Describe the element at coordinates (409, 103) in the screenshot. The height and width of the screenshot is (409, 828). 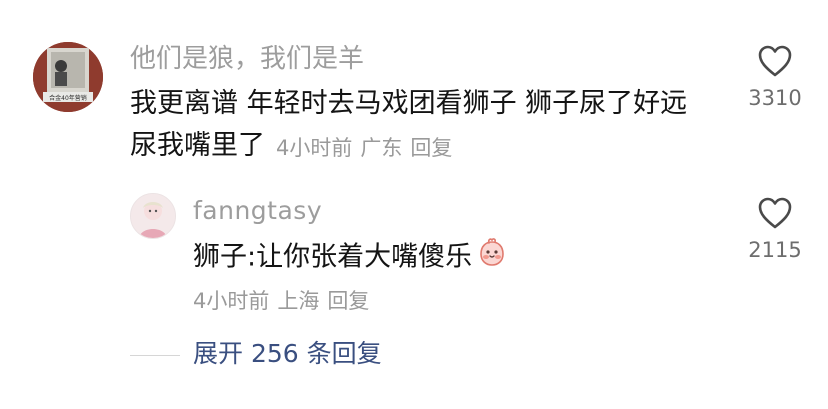
I see `comment-body-line-1: 我更离谱 年轻时去马戏团看狮子 狮子尿了好远` at that location.